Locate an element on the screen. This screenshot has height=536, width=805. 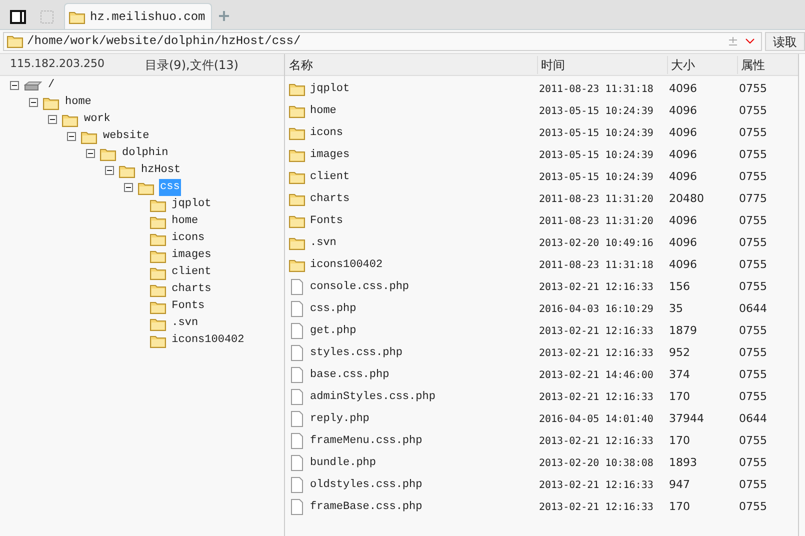
file-name: images is located at coordinates (330, 155).